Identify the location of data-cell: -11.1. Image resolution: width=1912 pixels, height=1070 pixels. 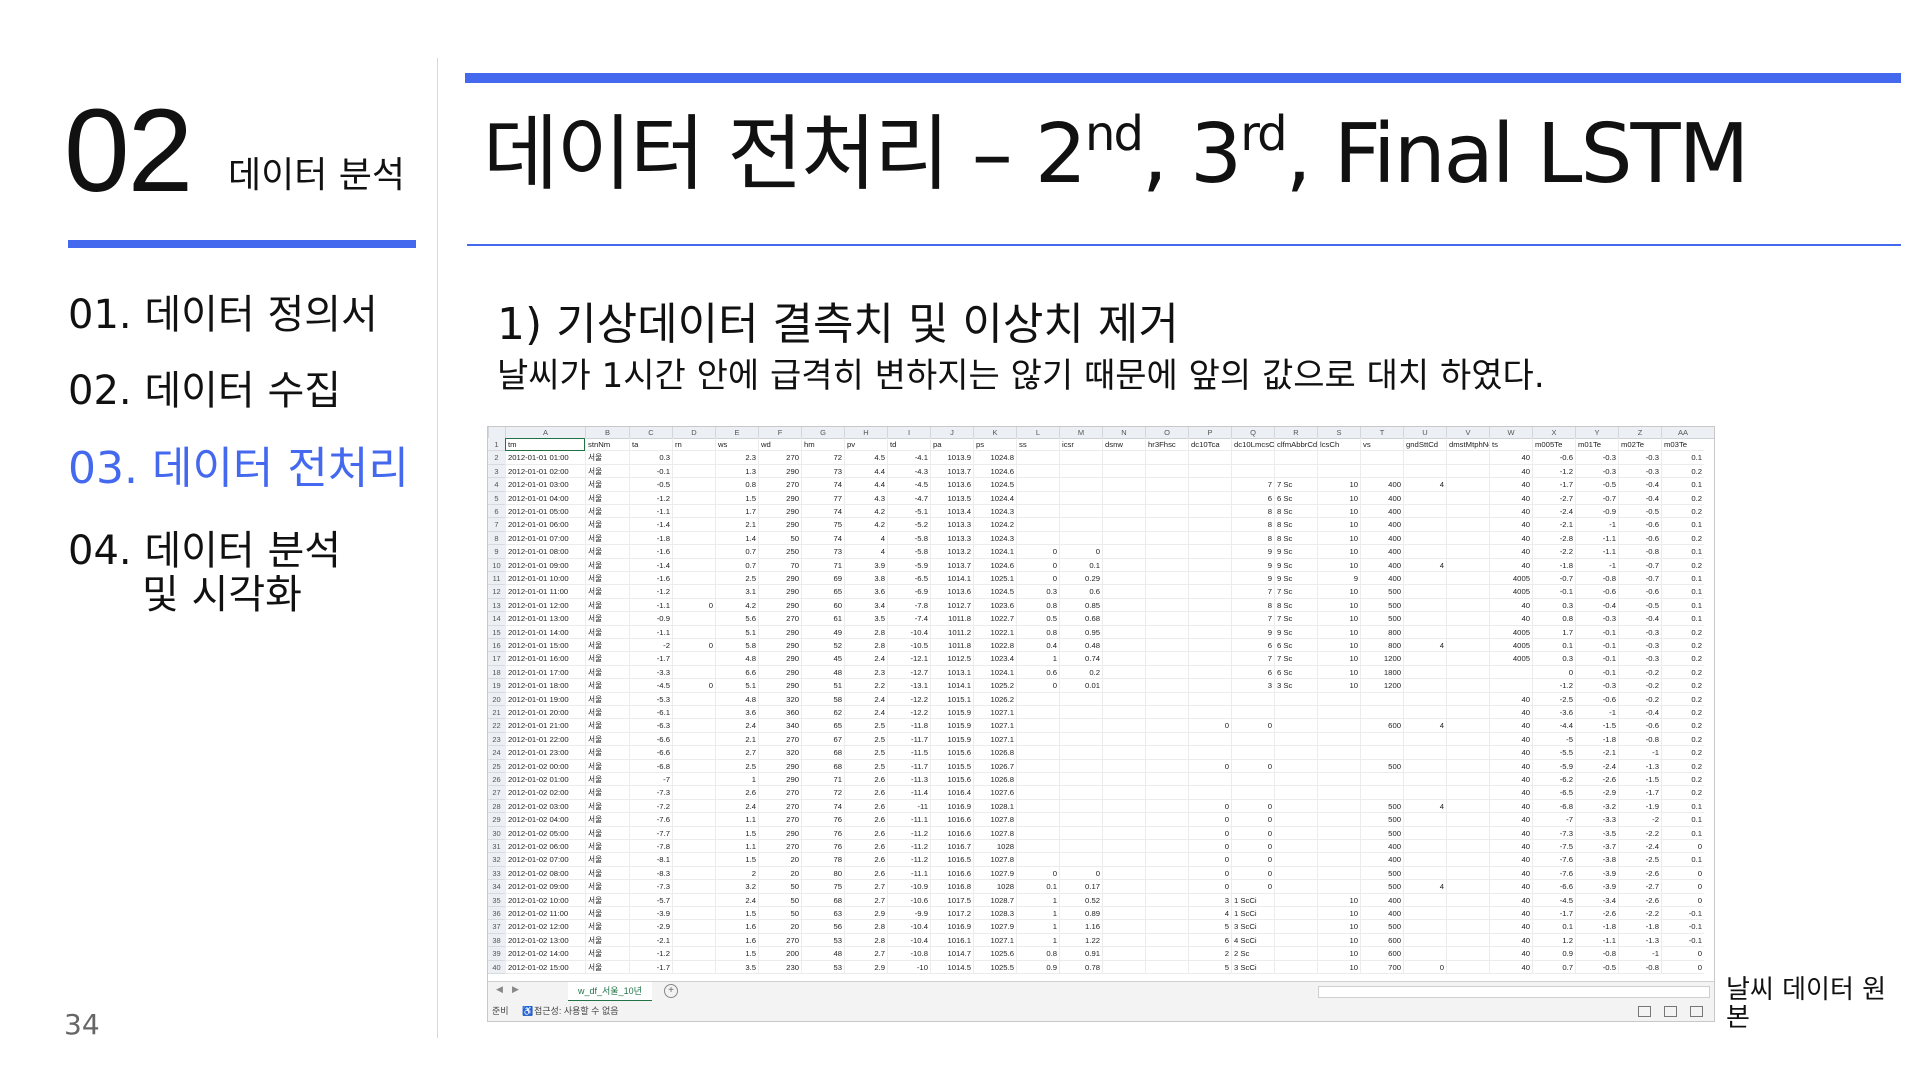
(908, 873).